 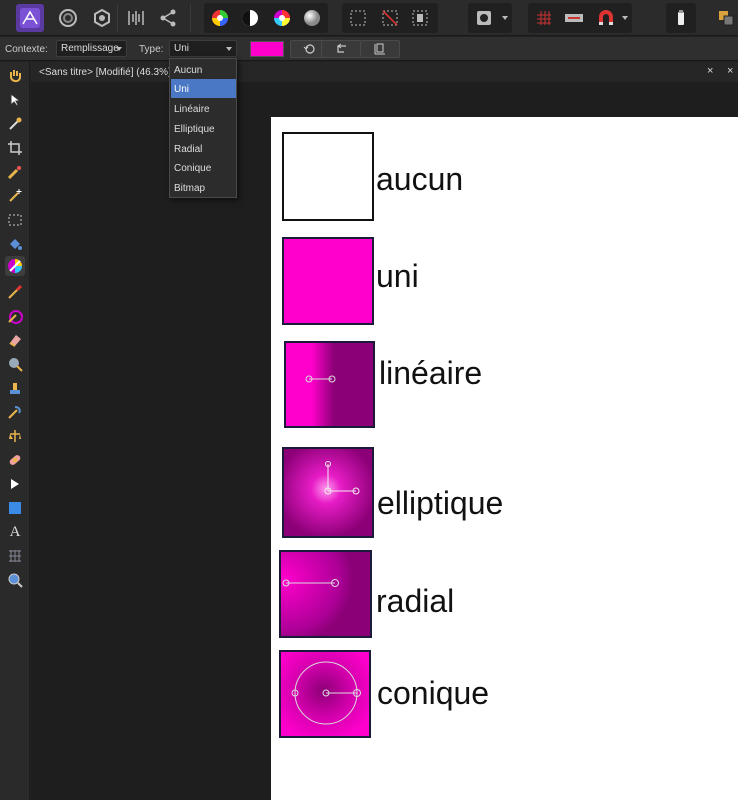 I want to click on flood-fill-icon, so click(x=15, y=244).